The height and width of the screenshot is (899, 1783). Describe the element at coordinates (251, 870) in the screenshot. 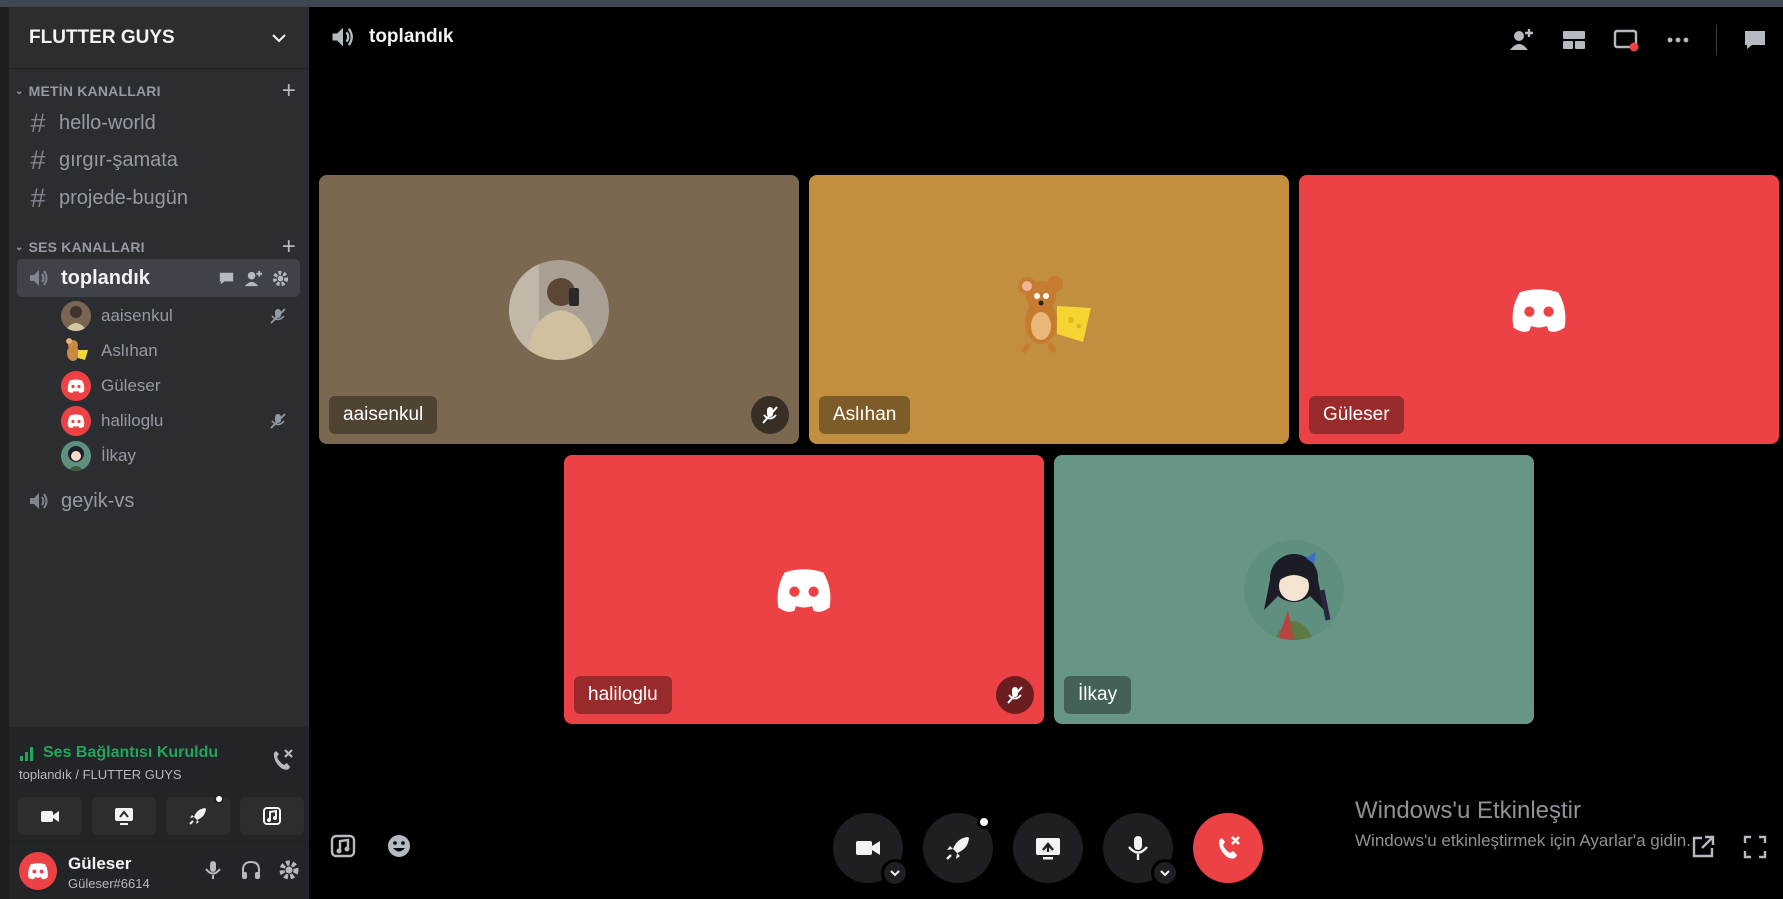

I see `headphones-icon` at that location.